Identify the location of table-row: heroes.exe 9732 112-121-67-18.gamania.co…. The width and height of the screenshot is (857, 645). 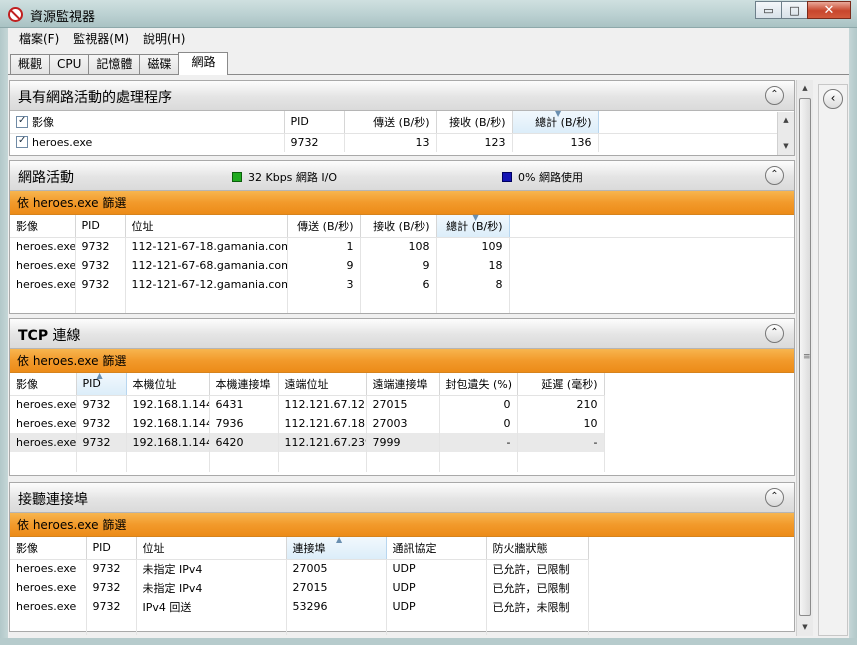
(402, 246).